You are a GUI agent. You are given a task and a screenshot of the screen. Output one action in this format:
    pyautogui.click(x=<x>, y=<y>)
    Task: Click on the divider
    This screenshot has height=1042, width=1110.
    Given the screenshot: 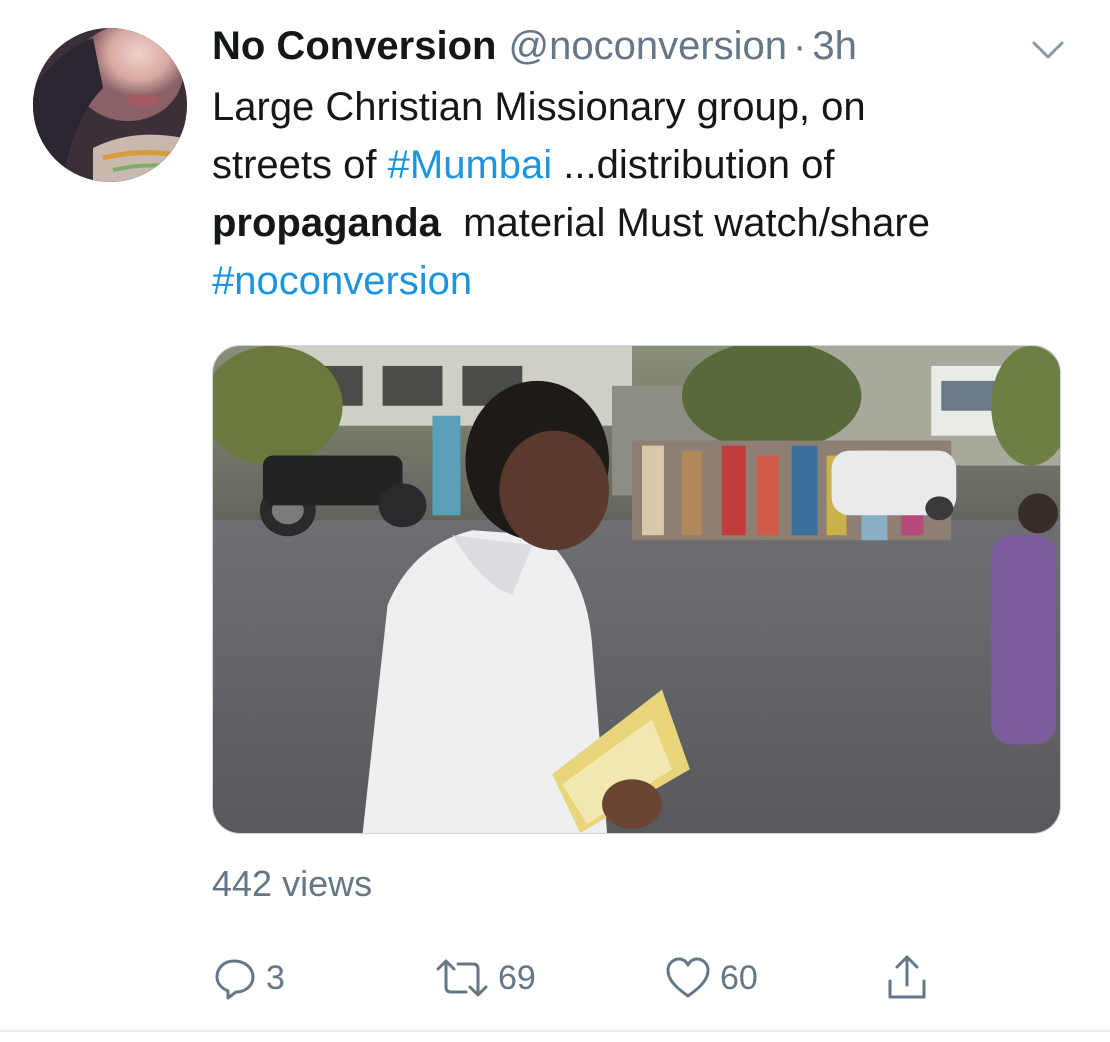 What is the action you would take?
    pyautogui.click(x=555, y=1031)
    